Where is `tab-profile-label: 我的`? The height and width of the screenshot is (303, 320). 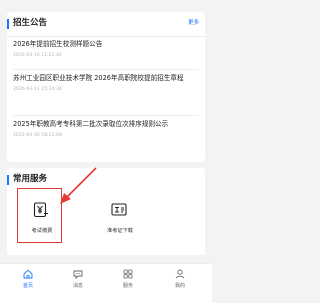
tab-profile-label: 我的 is located at coordinates (179, 286).